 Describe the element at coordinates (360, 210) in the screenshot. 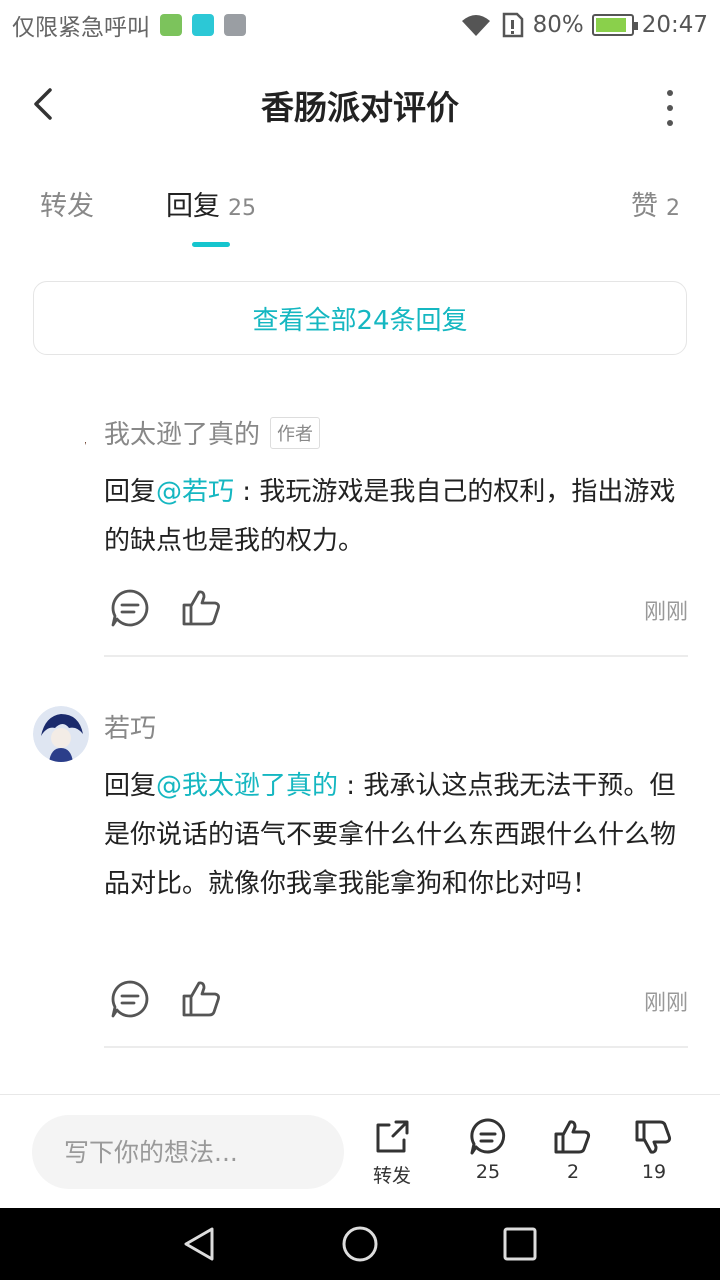

I see `tab-bar: 转发 回复 25 赞 2` at that location.